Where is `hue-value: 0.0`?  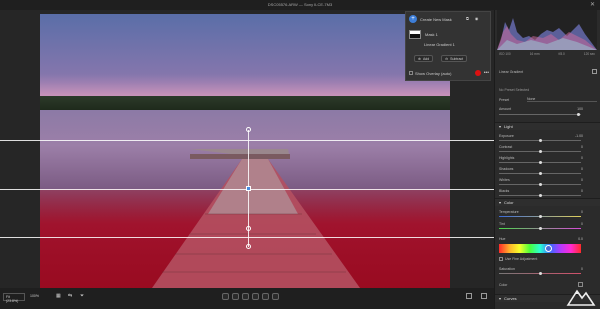
hue-value: 0.0 is located at coordinates (580, 239).